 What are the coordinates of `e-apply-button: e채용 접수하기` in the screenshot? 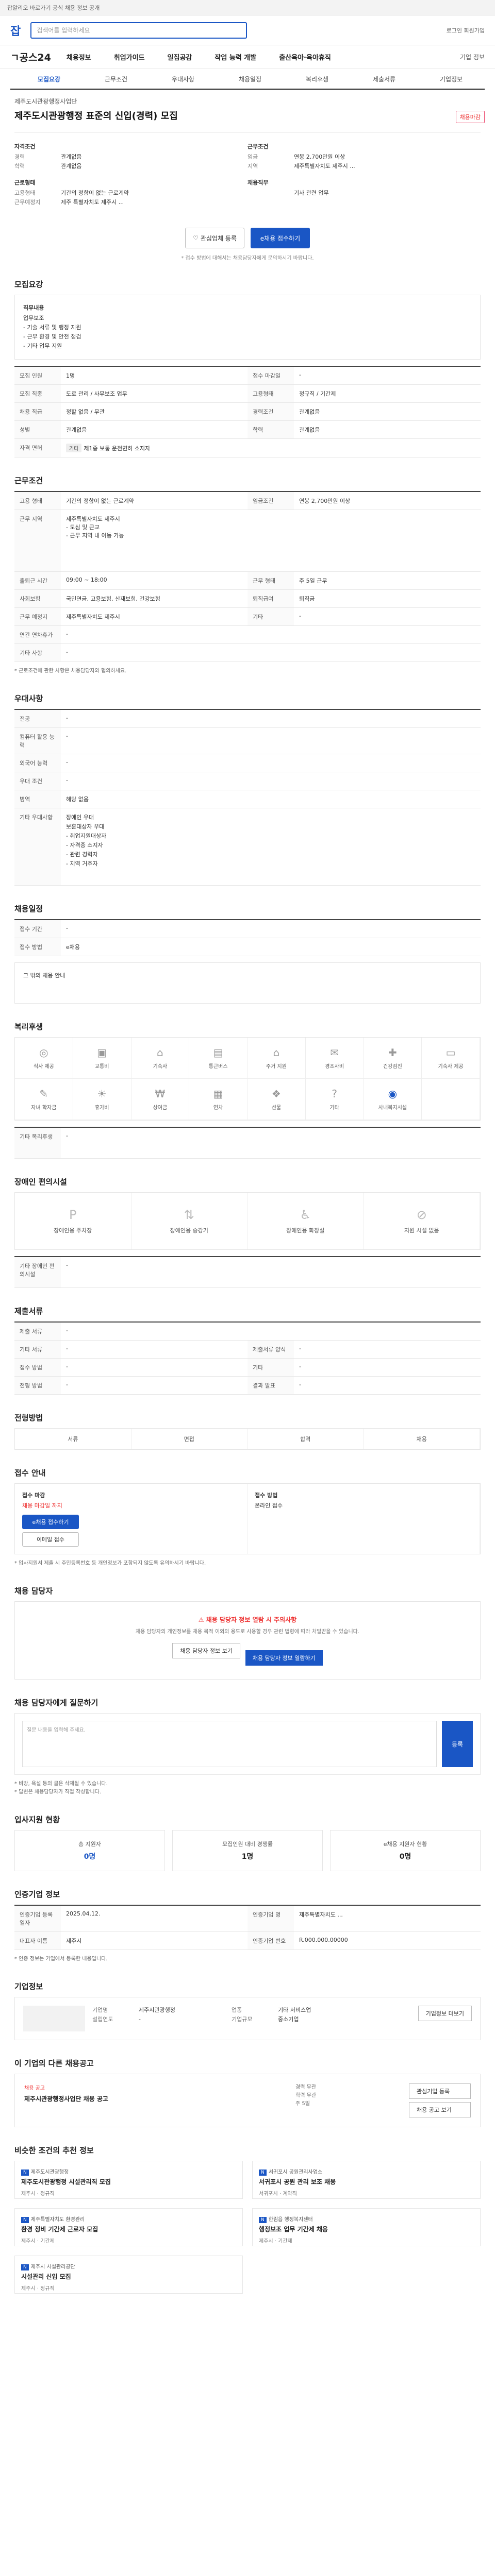 It's located at (50, 1522).